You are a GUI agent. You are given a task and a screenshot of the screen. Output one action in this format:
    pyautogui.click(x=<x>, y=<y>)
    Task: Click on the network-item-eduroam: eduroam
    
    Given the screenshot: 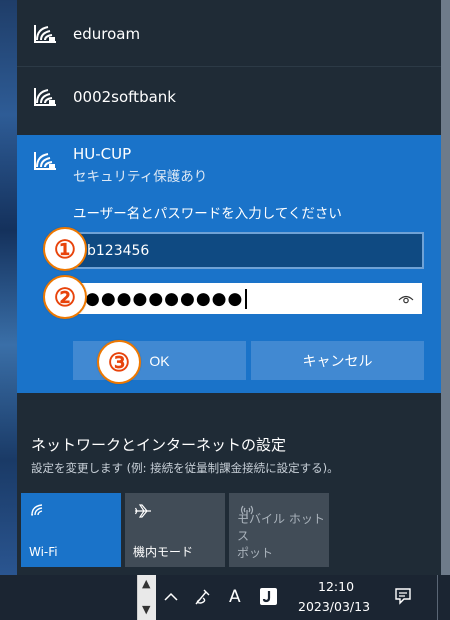 What is the action you would take?
    pyautogui.click(x=229, y=34)
    